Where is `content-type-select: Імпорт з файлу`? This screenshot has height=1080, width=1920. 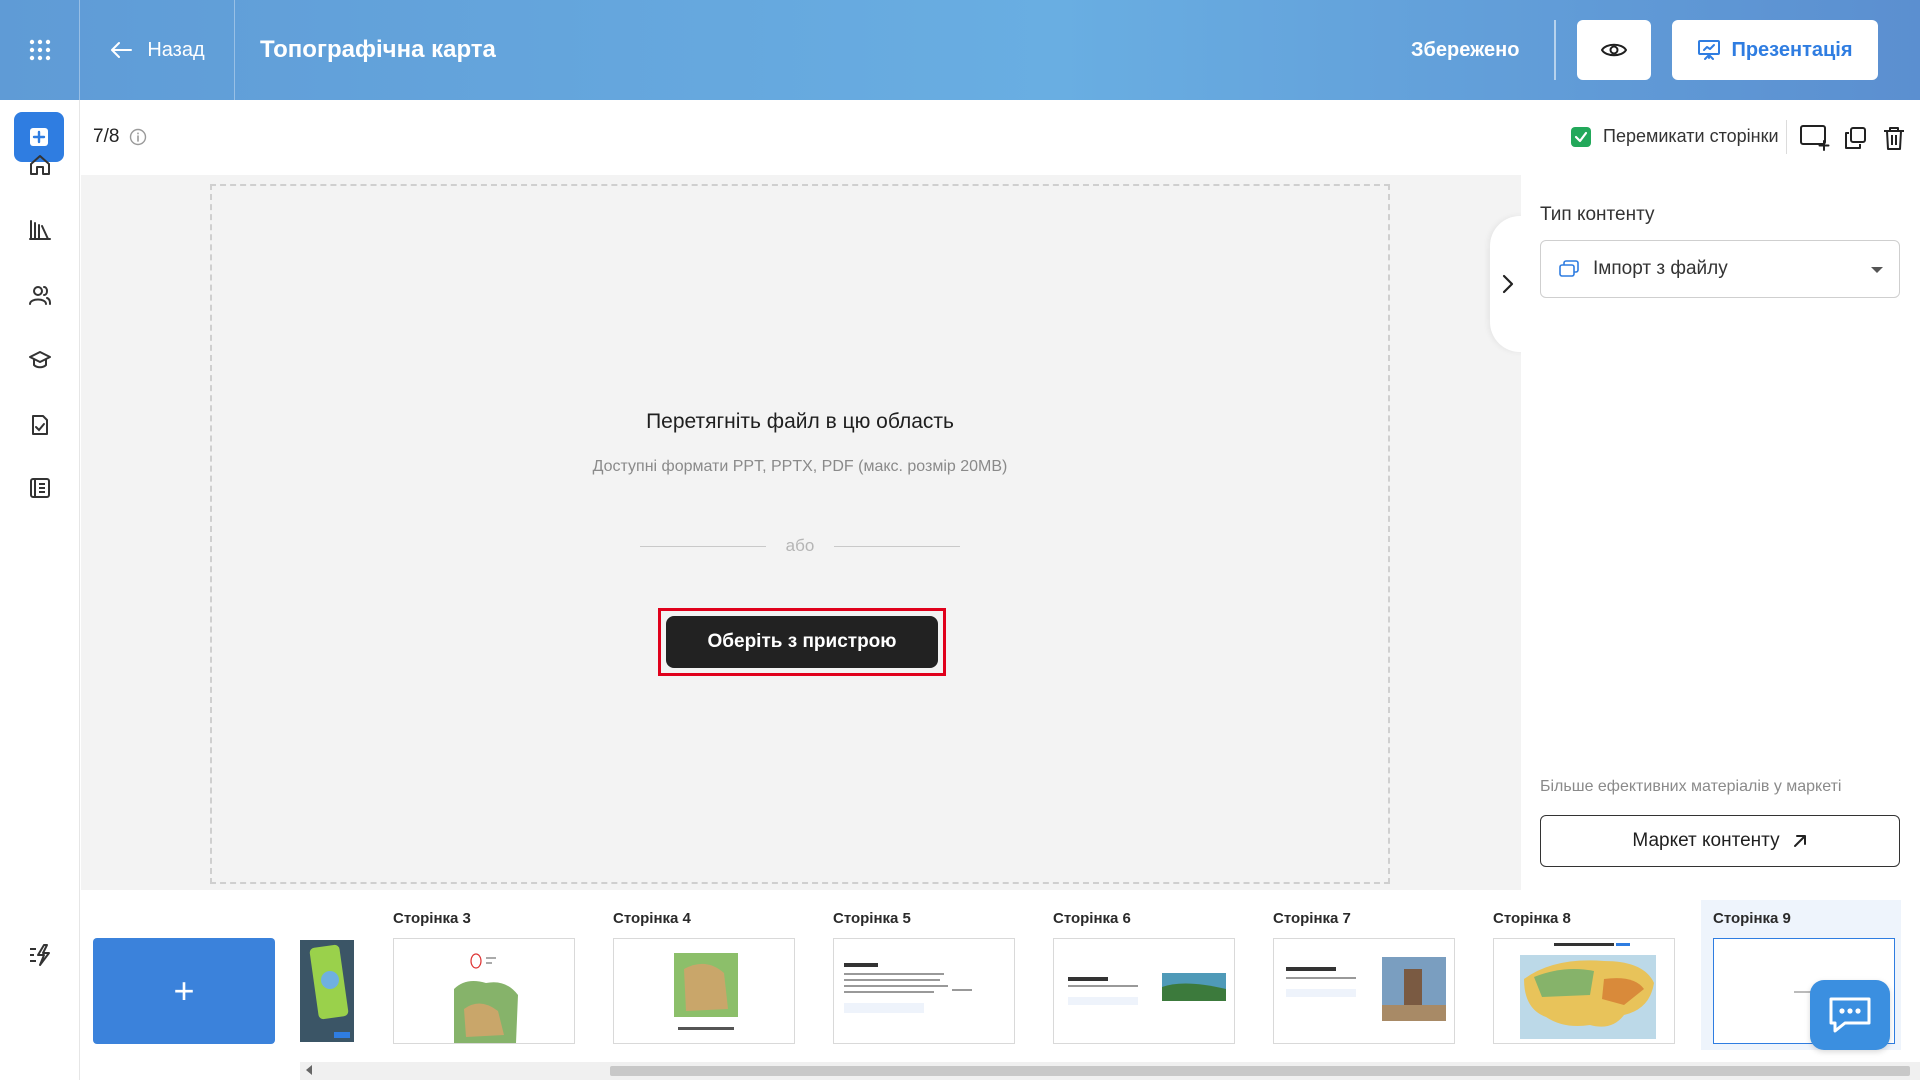
content-type-select: Імпорт з файлу is located at coordinates (1720, 269).